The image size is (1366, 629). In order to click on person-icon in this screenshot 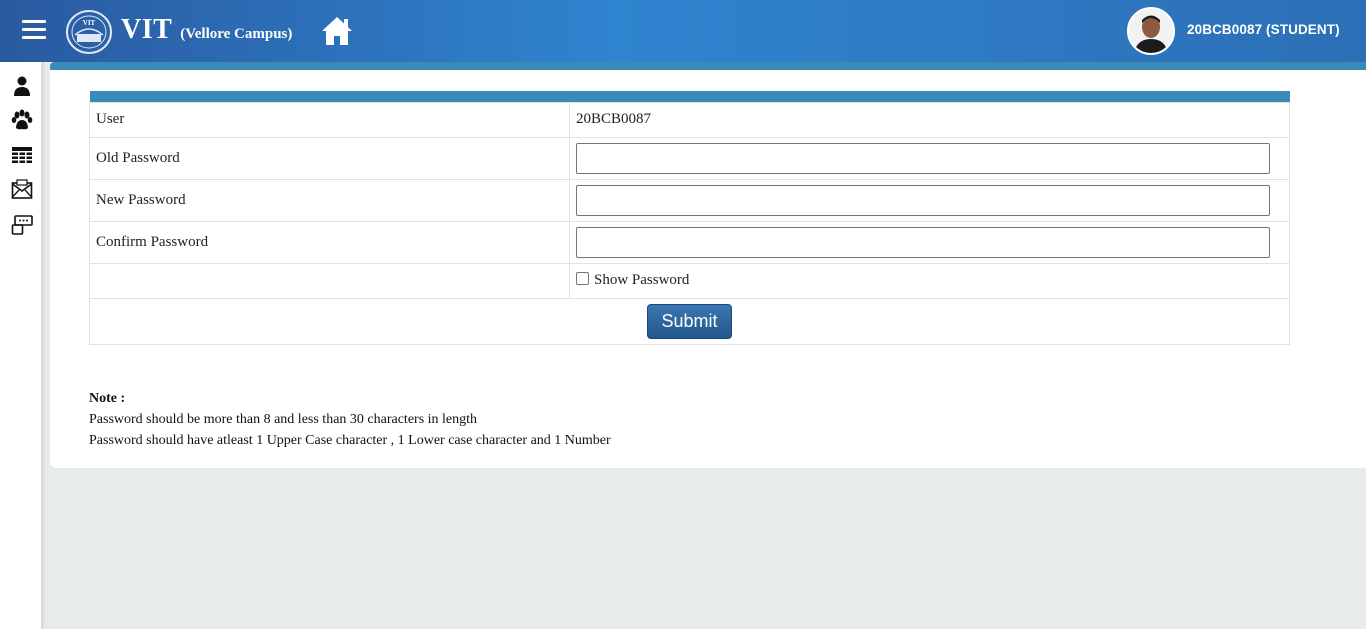, I will do `click(22, 86)`.